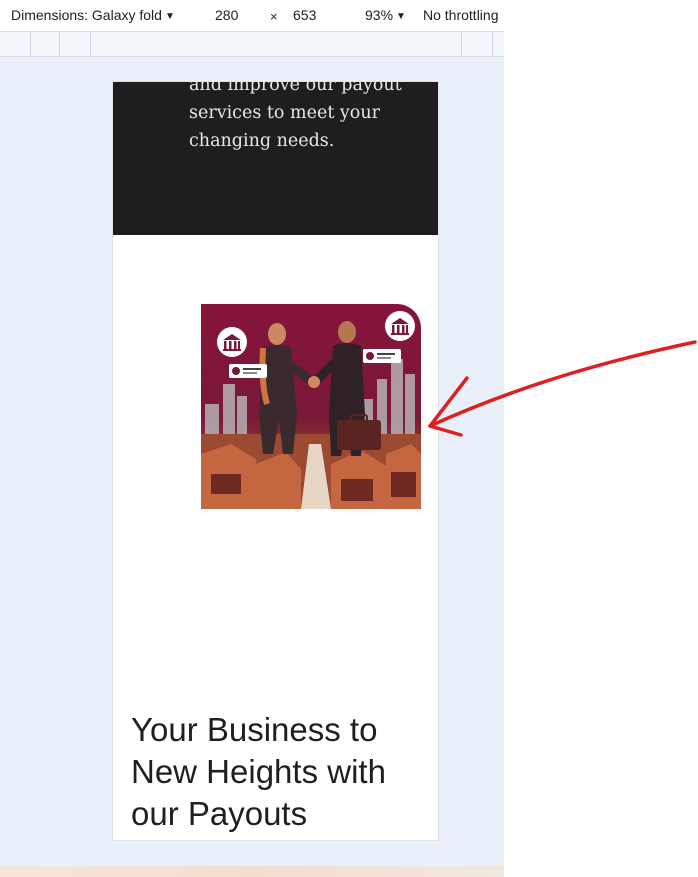  Describe the element at coordinates (295, 88) in the screenshot. I see `text-line: and improve our payout` at that location.